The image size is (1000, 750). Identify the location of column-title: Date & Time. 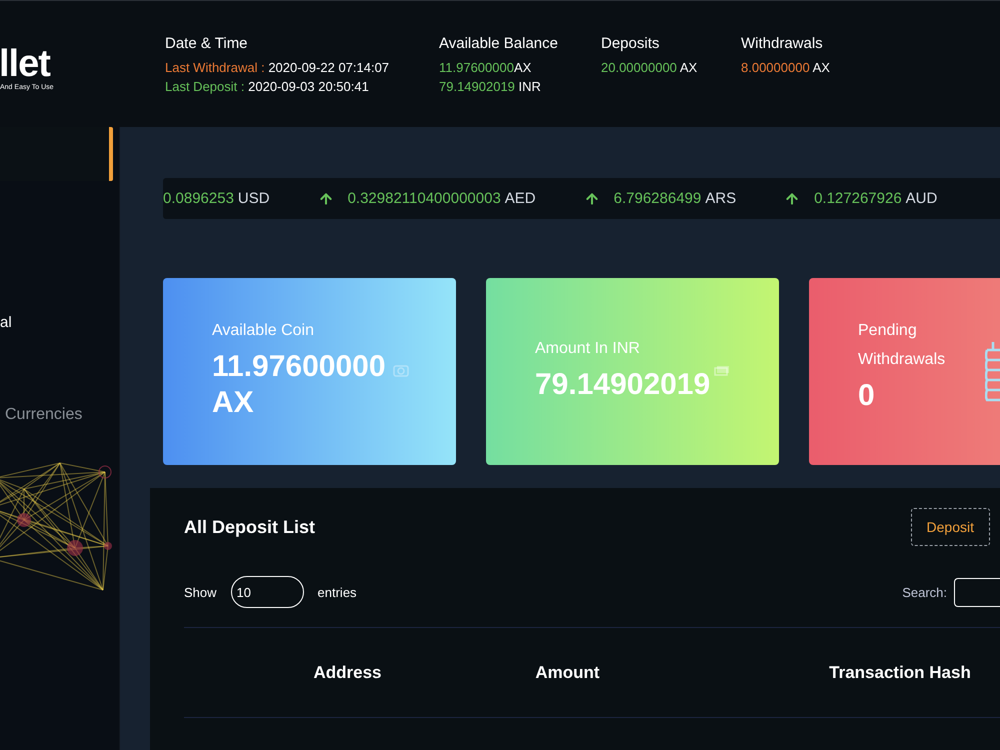
(207, 43).